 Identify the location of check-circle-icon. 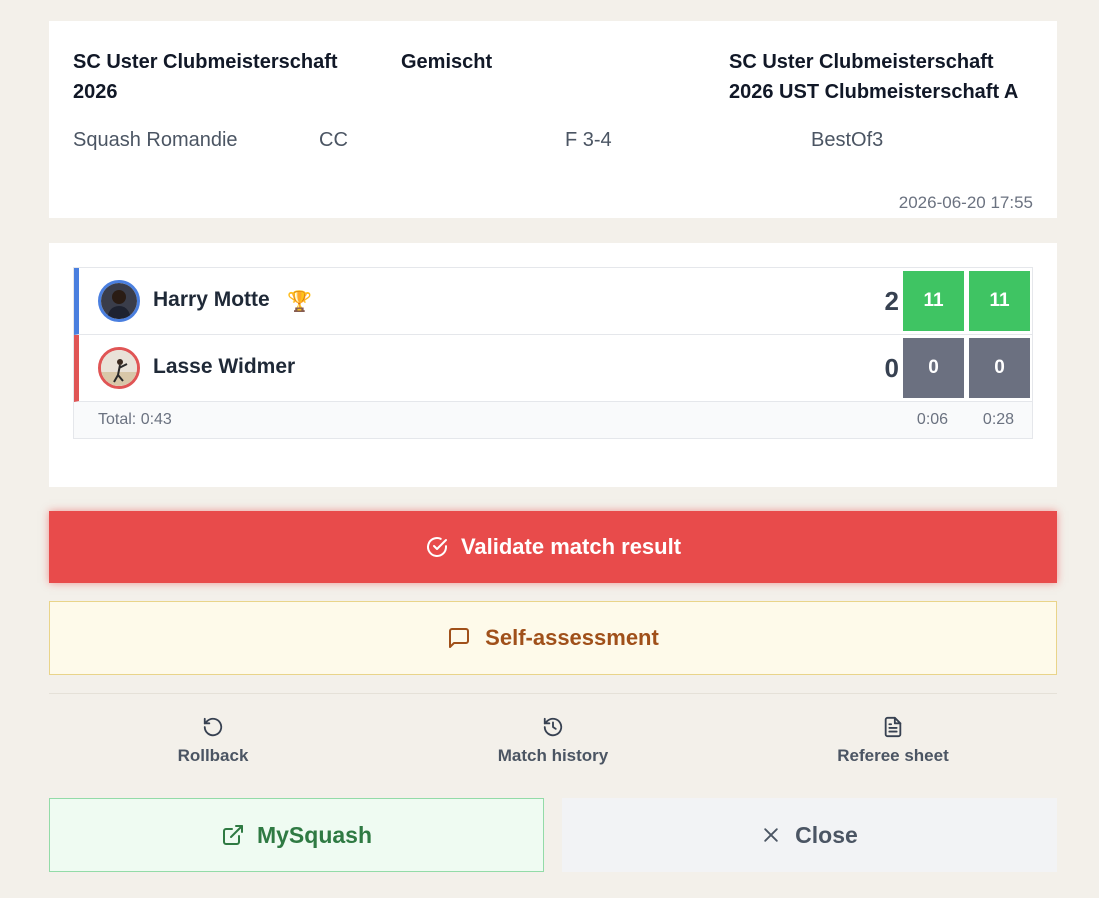
(437, 547).